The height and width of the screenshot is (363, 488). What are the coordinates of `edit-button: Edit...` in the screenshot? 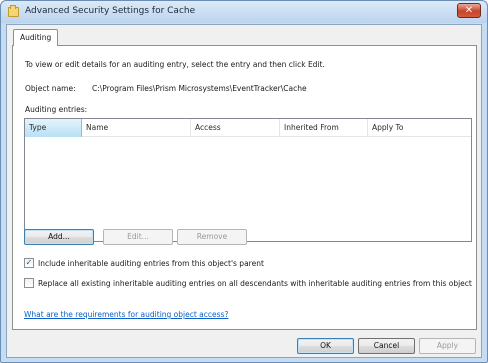 It's located at (138, 237).